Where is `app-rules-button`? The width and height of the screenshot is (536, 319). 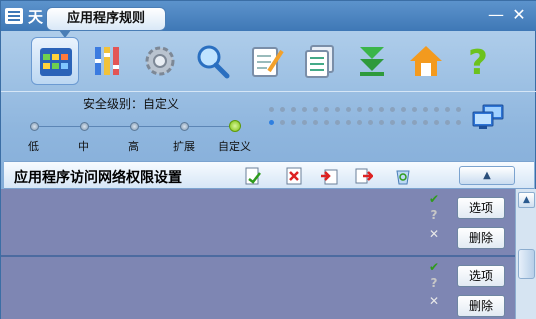
app-rules-button is located at coordinates (55, 61).